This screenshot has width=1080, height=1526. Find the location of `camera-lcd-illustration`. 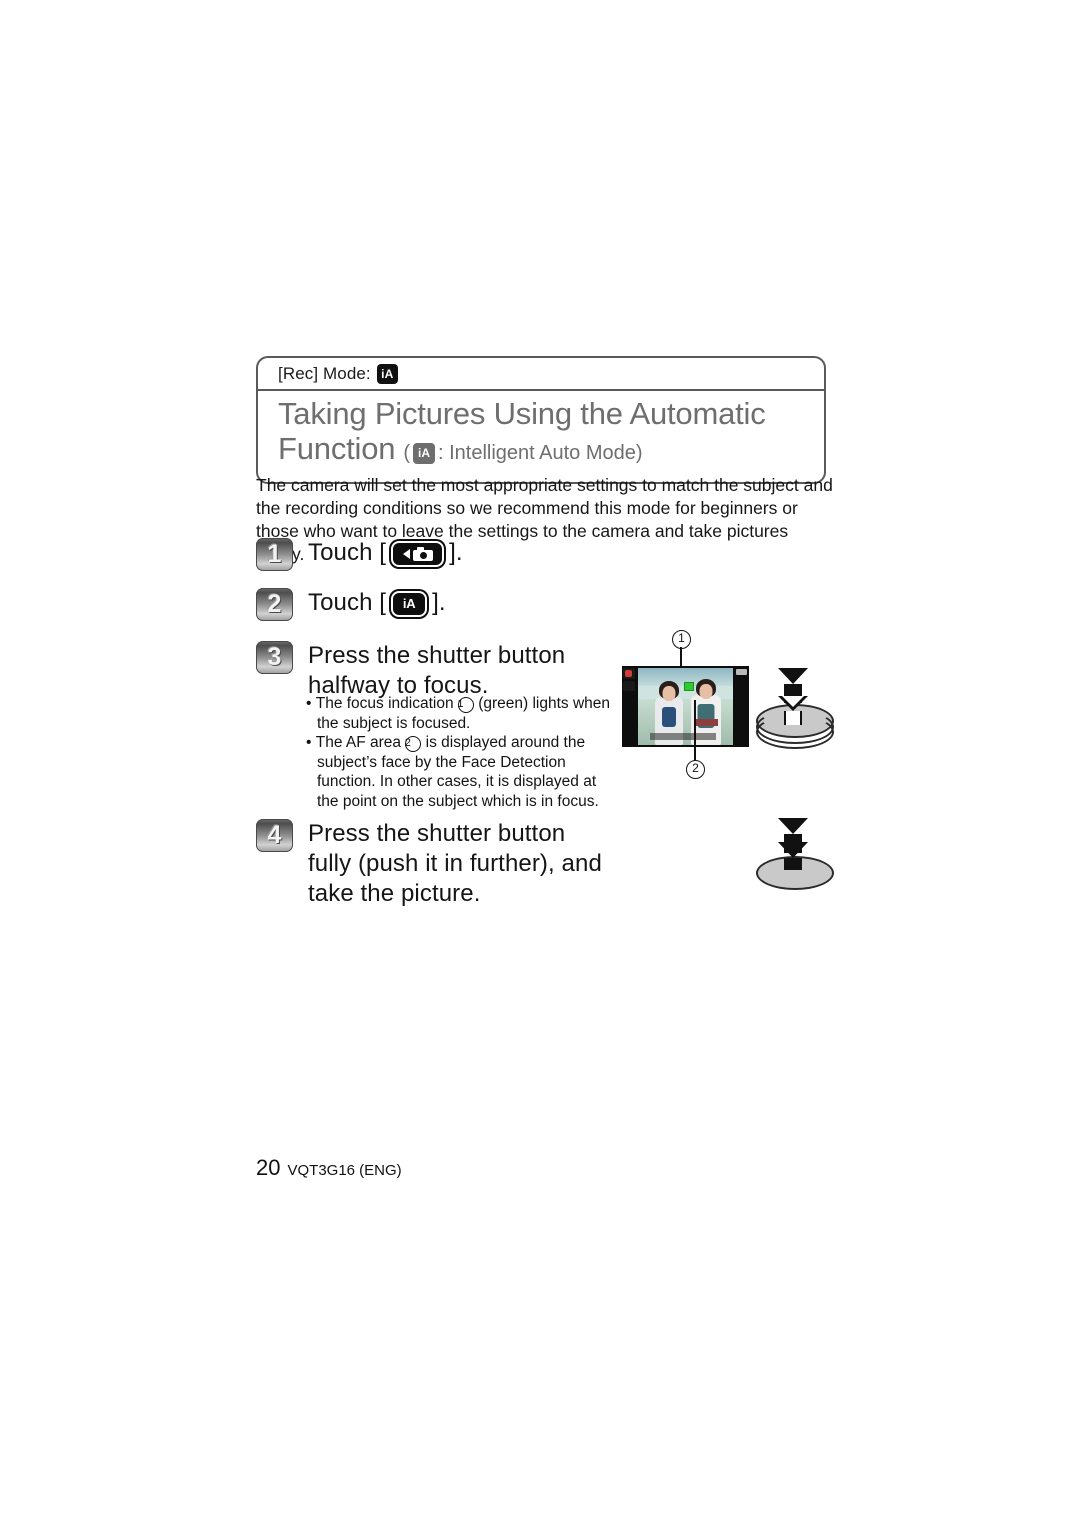

camera-lcd-illustration is located at coordinates (685, 706).